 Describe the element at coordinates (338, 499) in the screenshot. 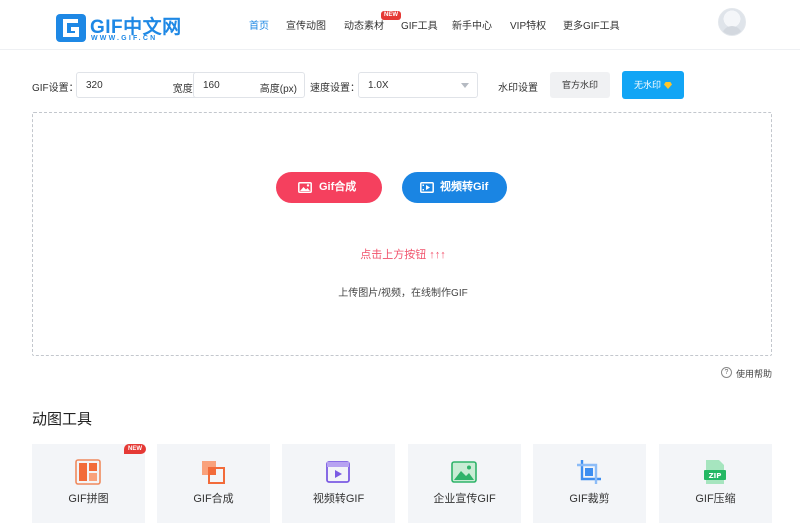

I see `tool-label: 视频转GIF` at that location.